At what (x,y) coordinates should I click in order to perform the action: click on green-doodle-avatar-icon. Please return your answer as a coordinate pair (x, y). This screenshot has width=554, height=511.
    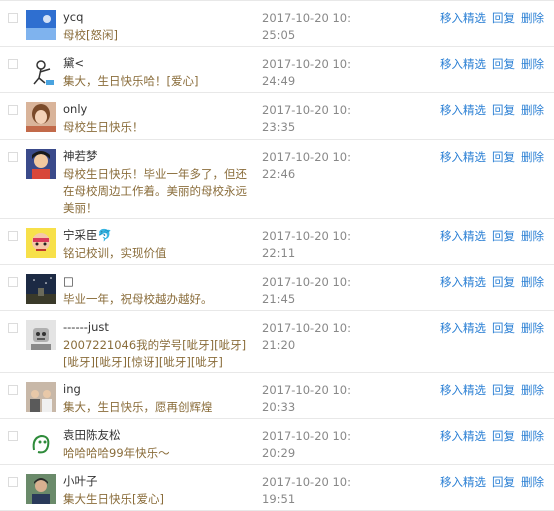
    Looking at the image, I should click on (41, 443).